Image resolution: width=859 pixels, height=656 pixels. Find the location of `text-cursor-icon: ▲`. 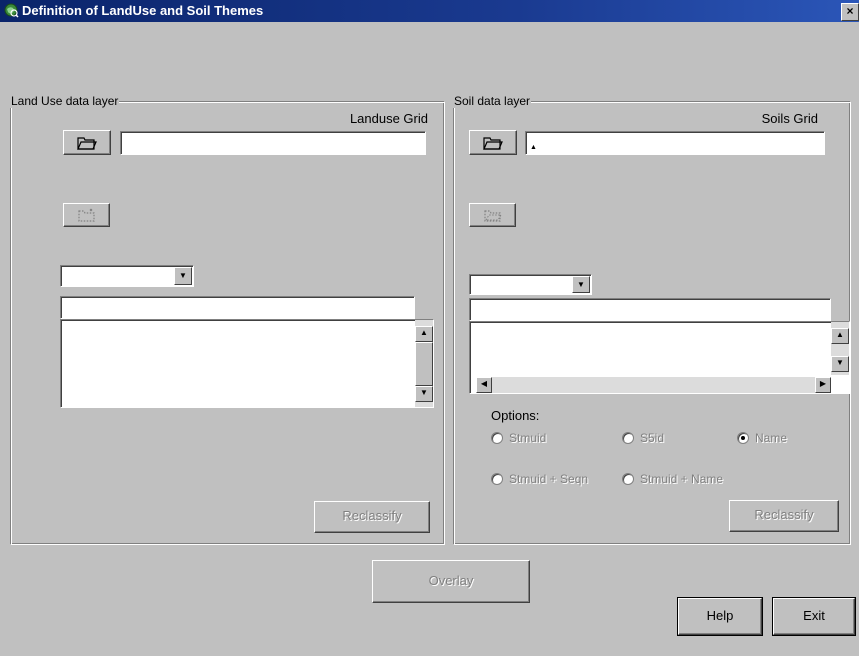

text-cursor-icon: ▲ is located at coordinates (533, 147).